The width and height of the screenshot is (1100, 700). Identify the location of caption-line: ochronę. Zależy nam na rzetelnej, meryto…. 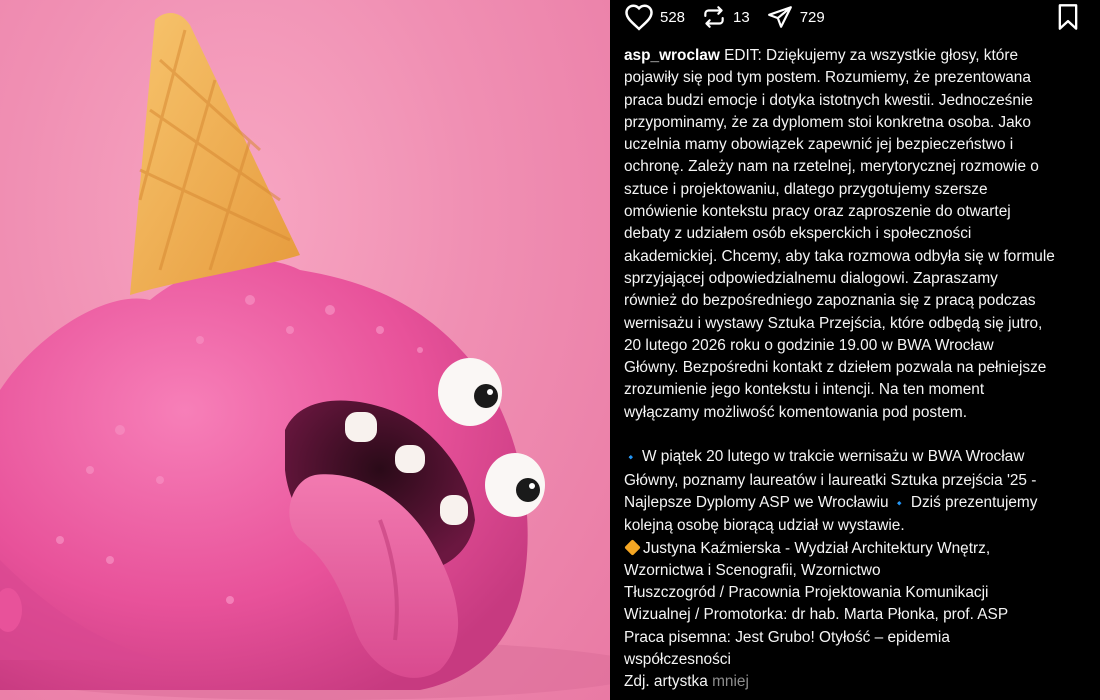
(831, 167).